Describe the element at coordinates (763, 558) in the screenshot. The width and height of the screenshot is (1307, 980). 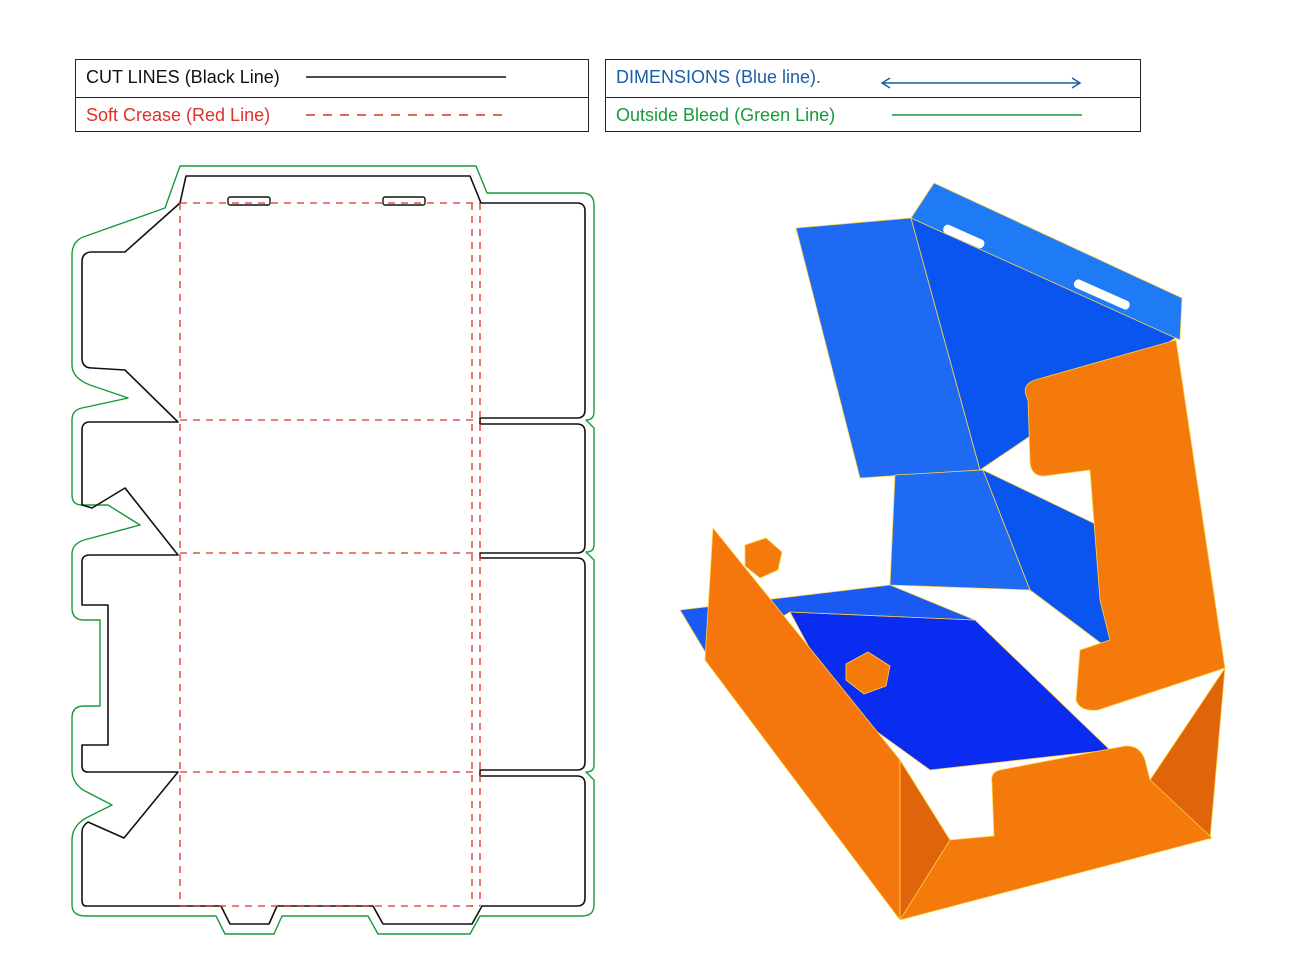
I see `box-left-lock-tab` at that location.